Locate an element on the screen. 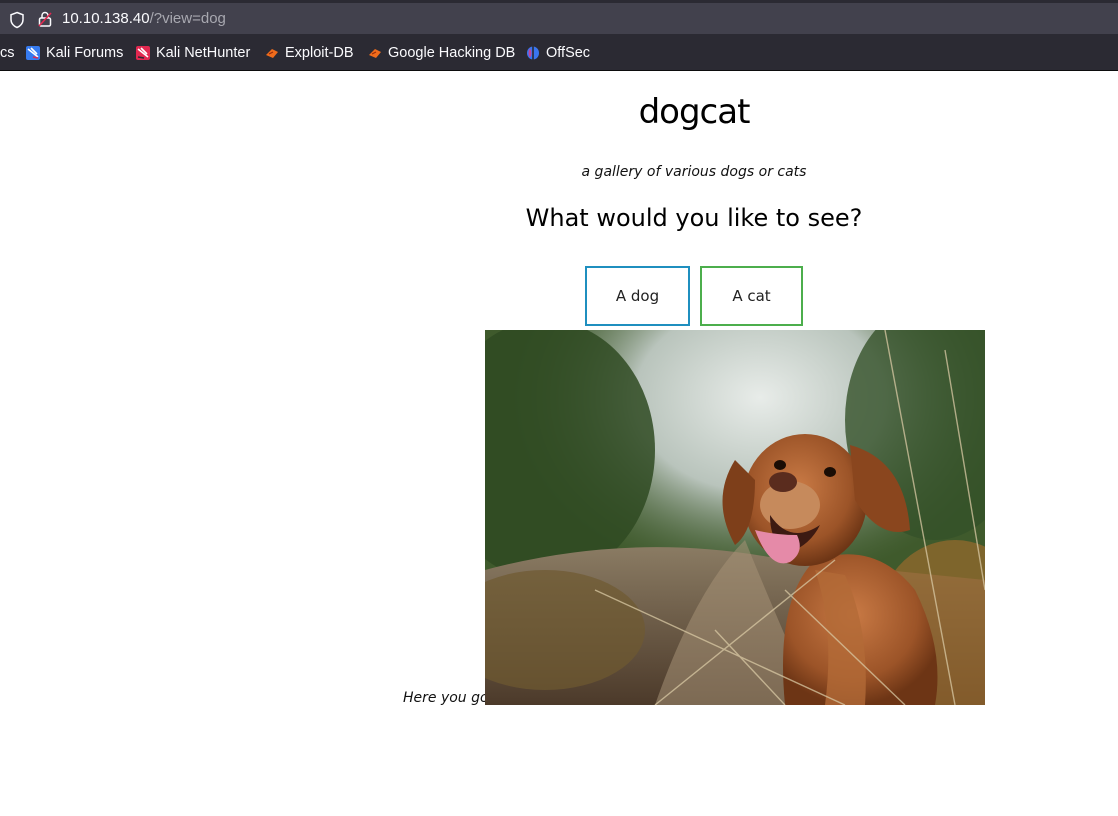  dog-button: A dog is located at coordinates (637, 296).